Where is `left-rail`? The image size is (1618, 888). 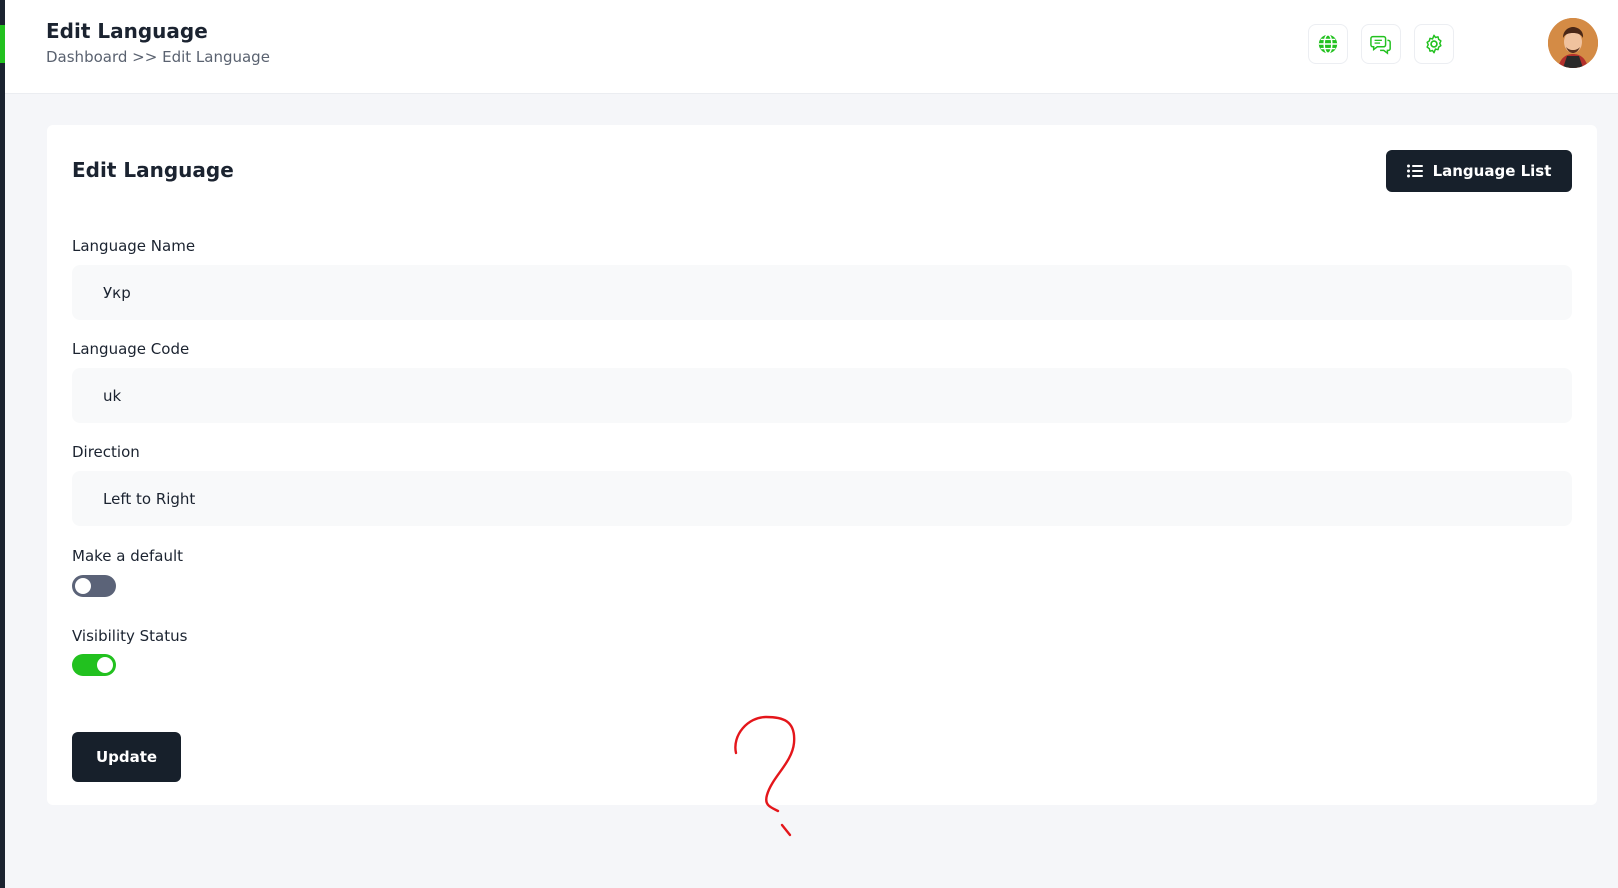 left-rail is located at coordinates (2, 444).